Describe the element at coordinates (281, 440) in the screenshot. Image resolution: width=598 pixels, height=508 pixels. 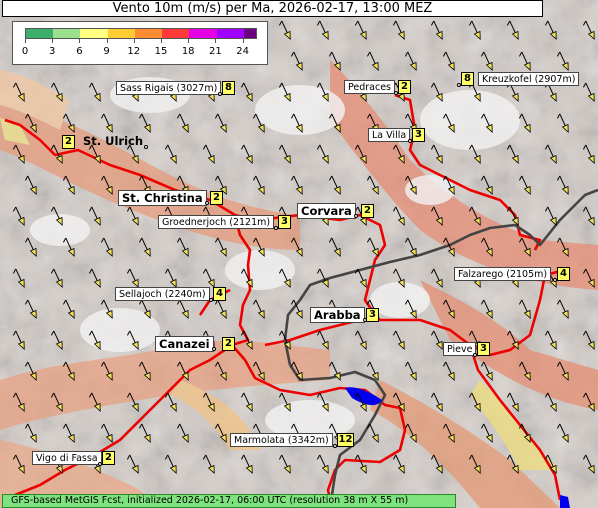
I see `place-label: Marmolata (3342m)` at that location.